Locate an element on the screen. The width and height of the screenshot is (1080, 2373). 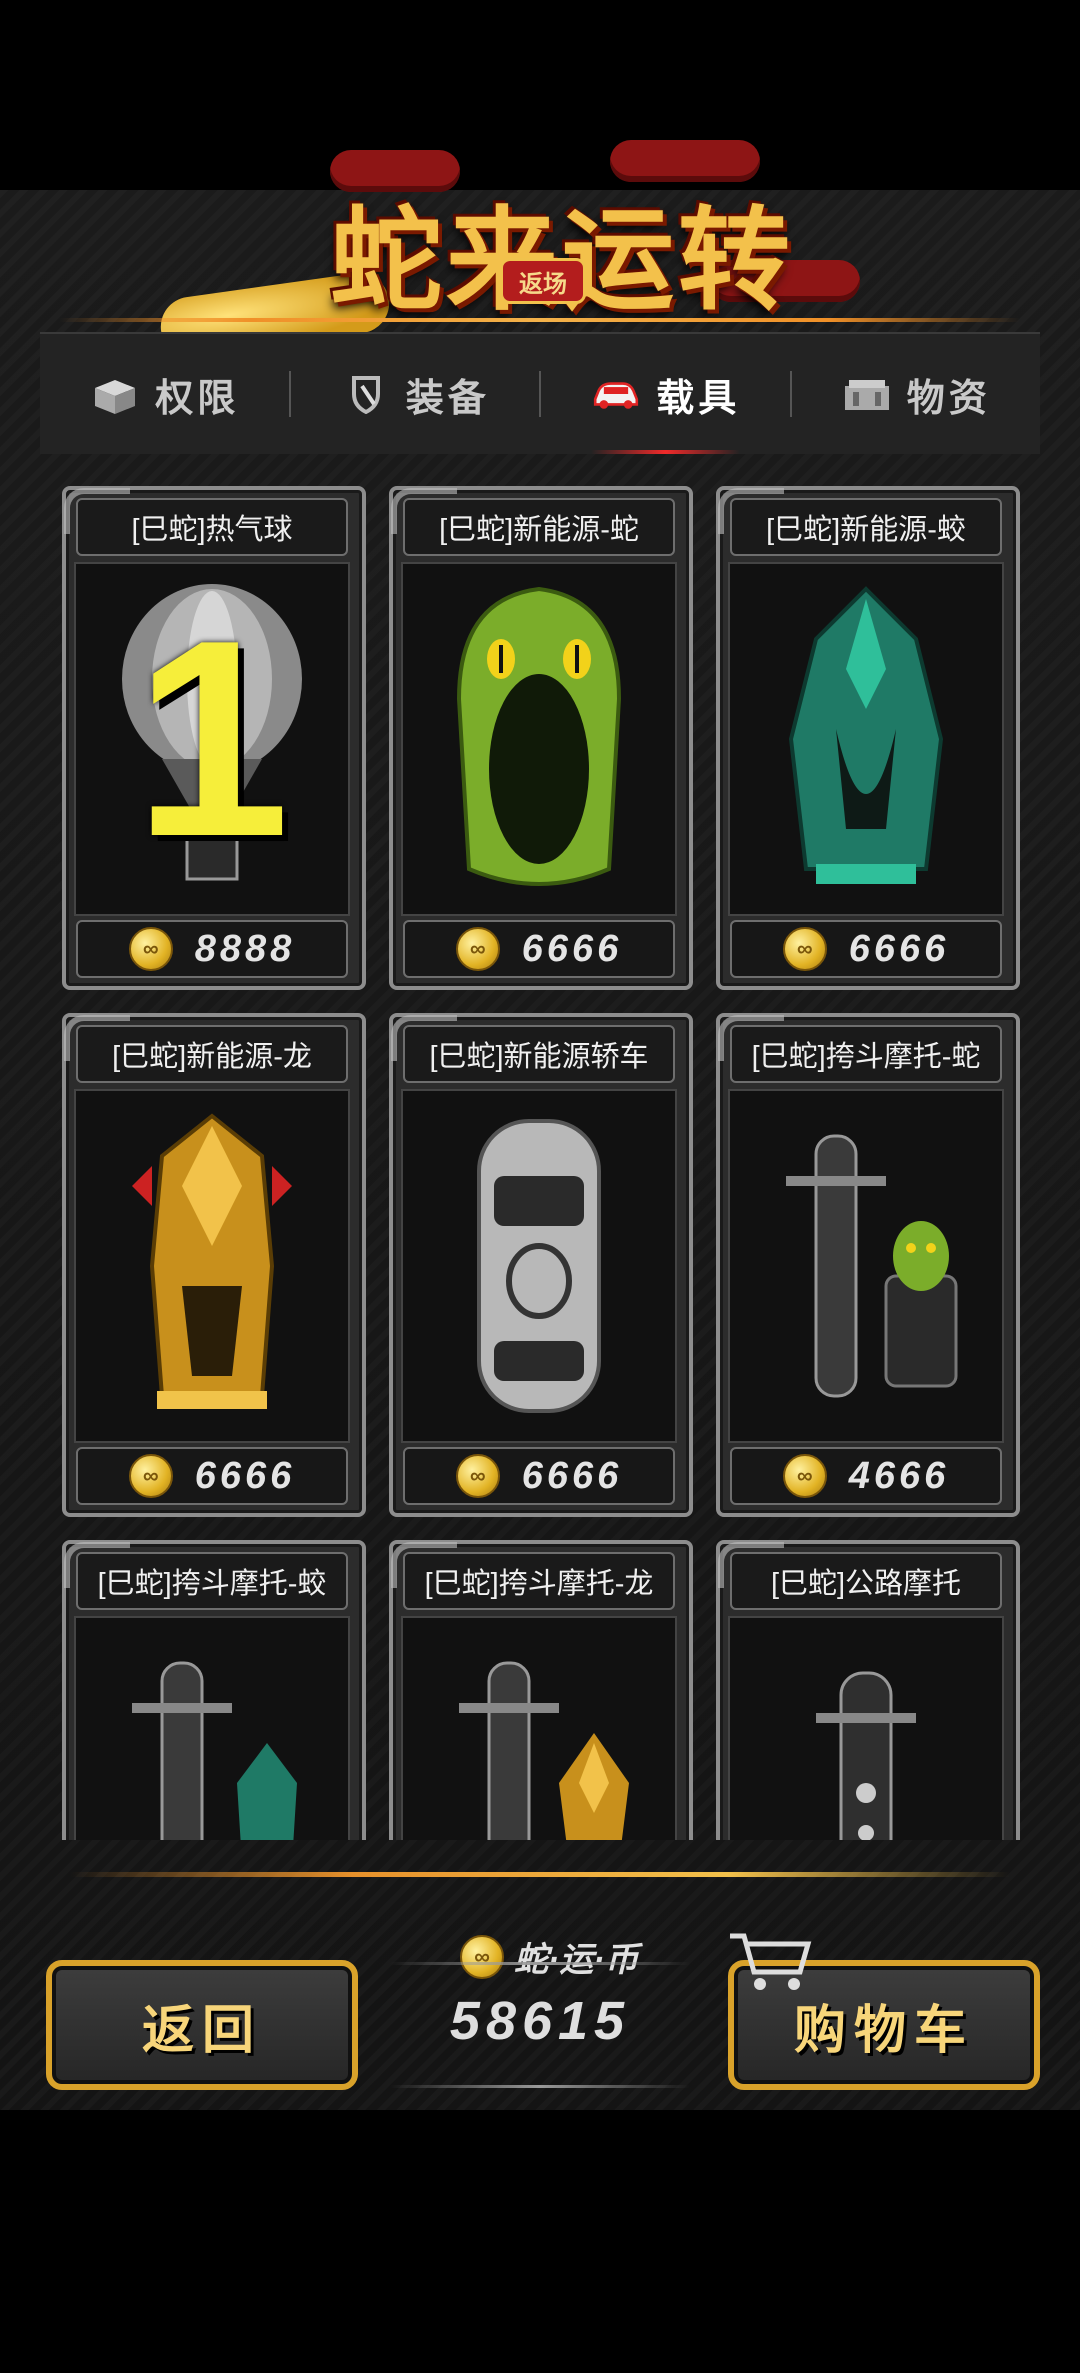
item-price: 8888 is located at coordinates (245, 948).